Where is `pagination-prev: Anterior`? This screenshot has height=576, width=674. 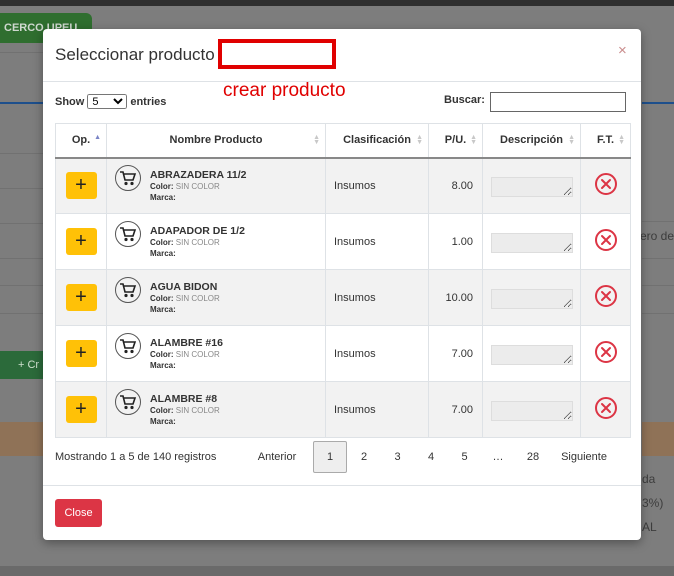
pagination-prev: Anterior is located at coordinates (277, 457).